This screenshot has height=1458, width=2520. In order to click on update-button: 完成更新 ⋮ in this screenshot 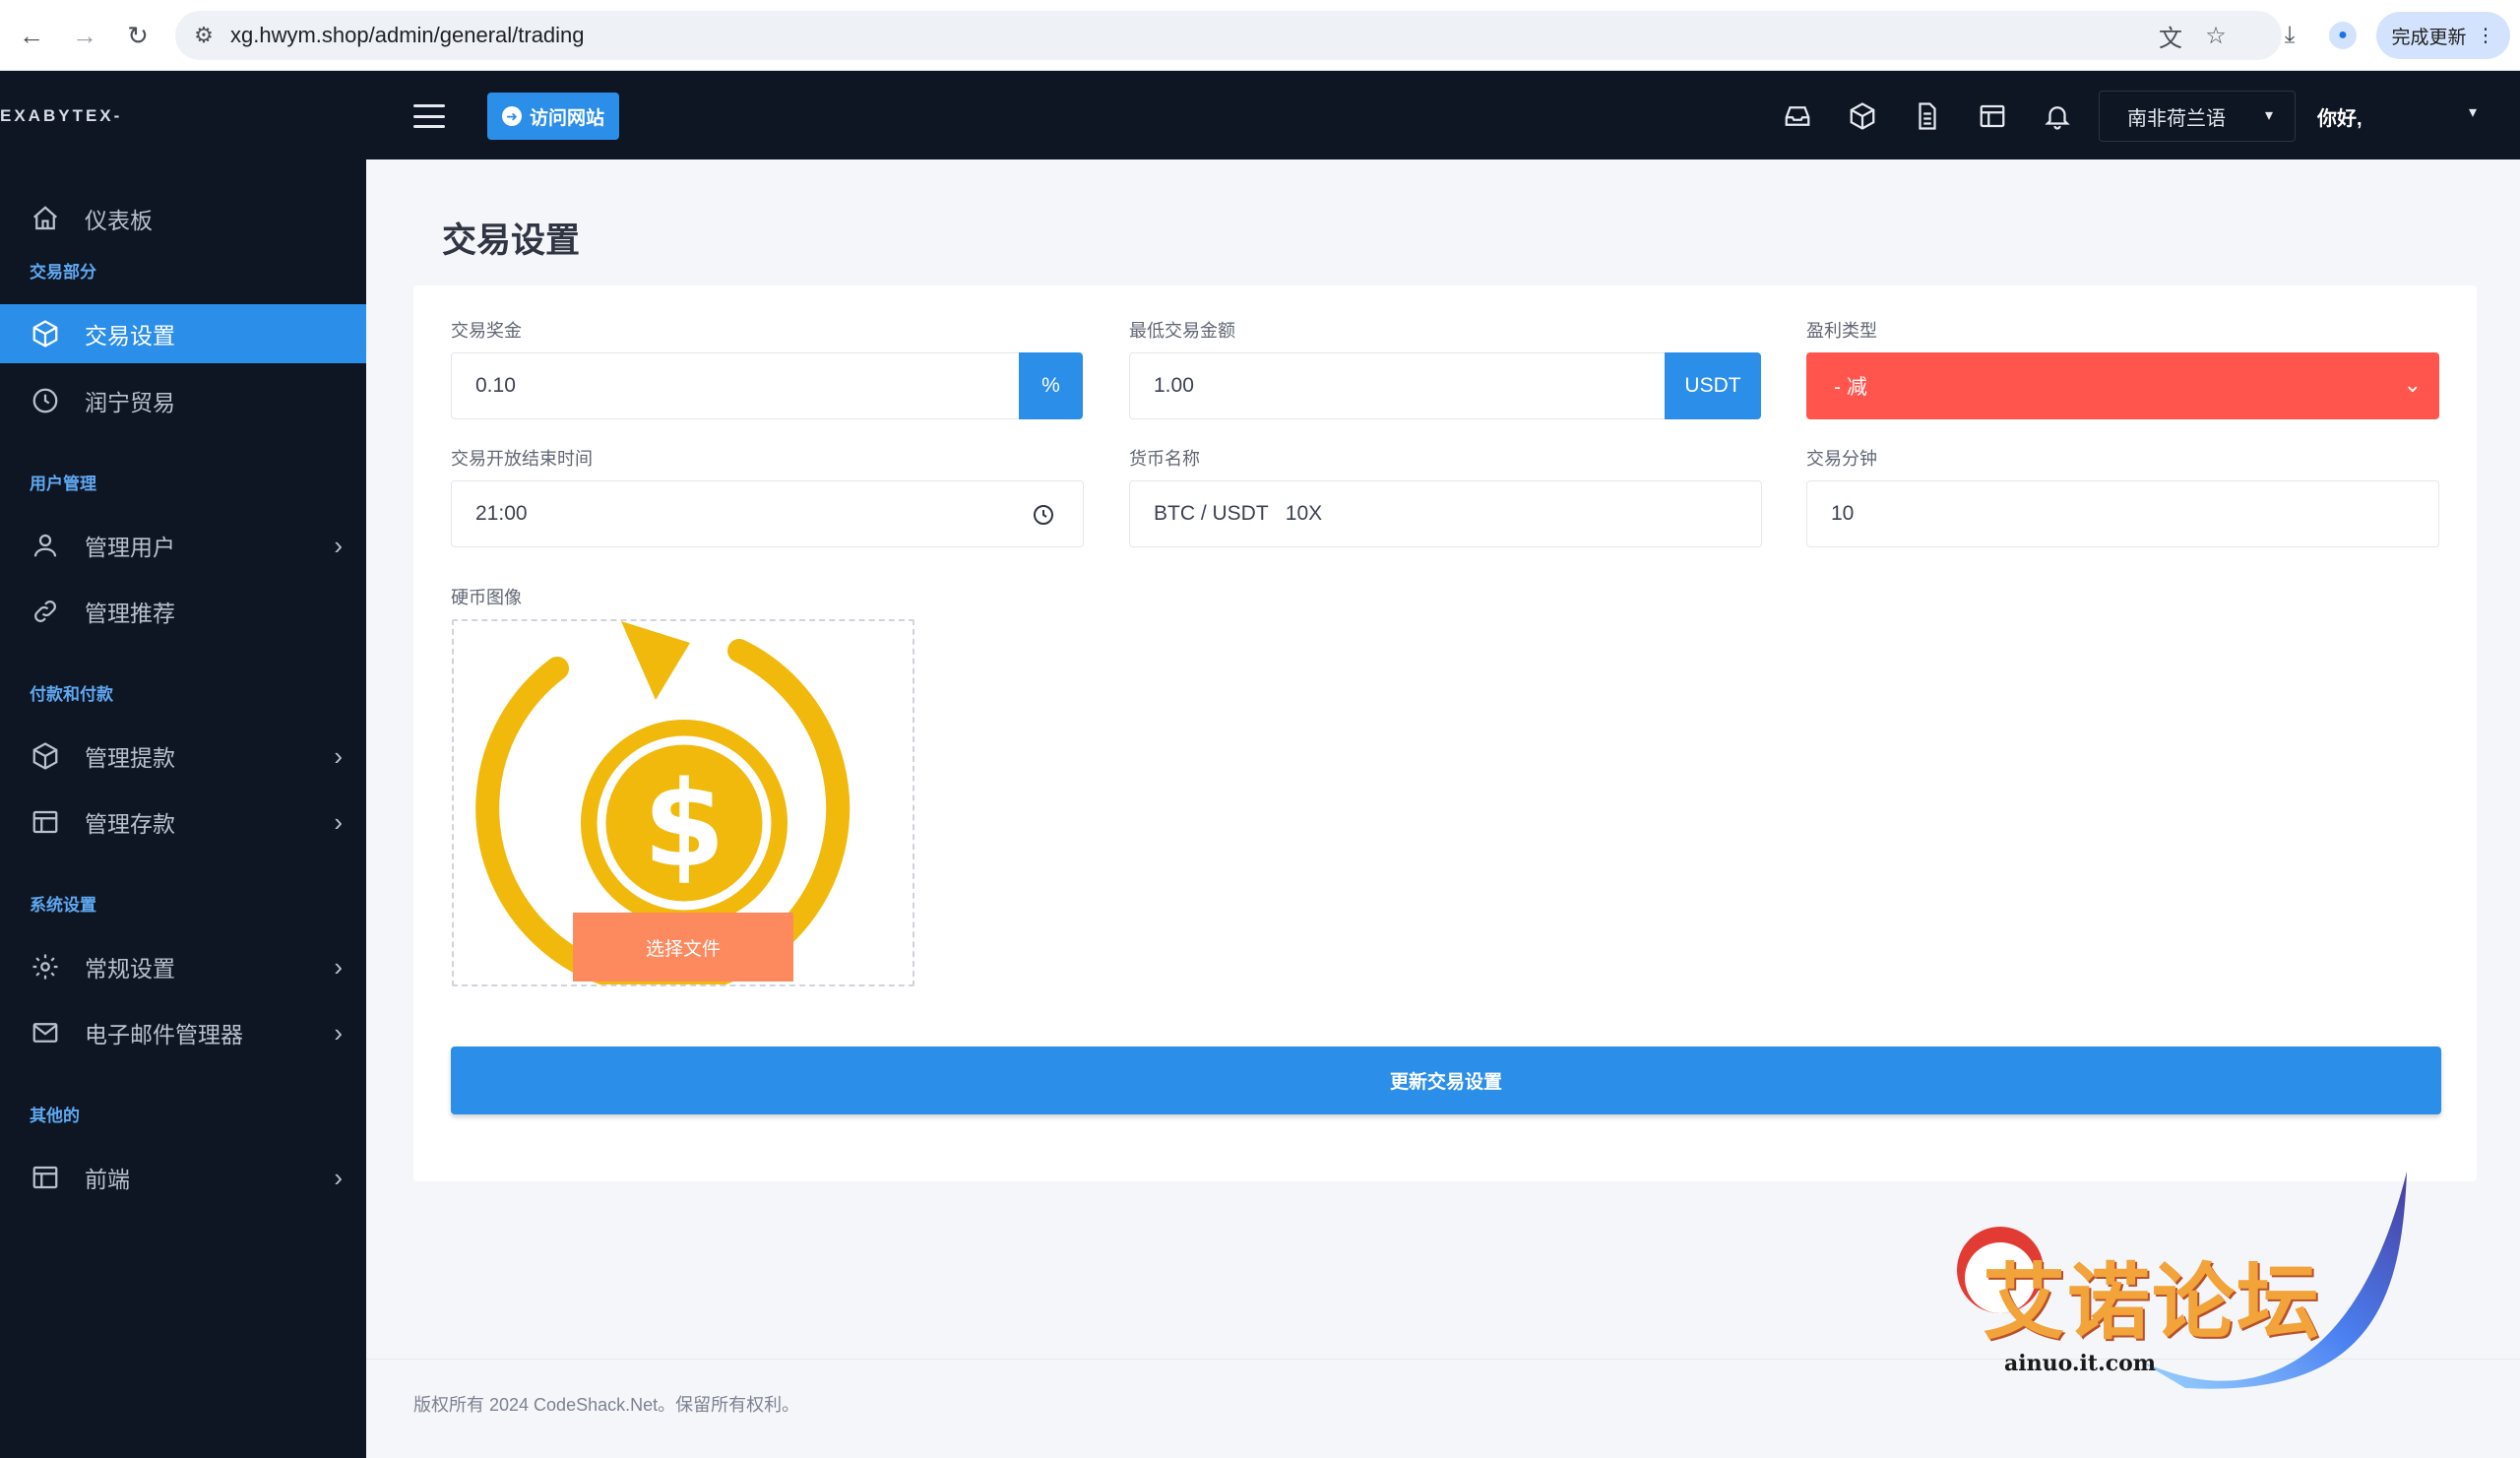, I will do `click(2443, 35)`.